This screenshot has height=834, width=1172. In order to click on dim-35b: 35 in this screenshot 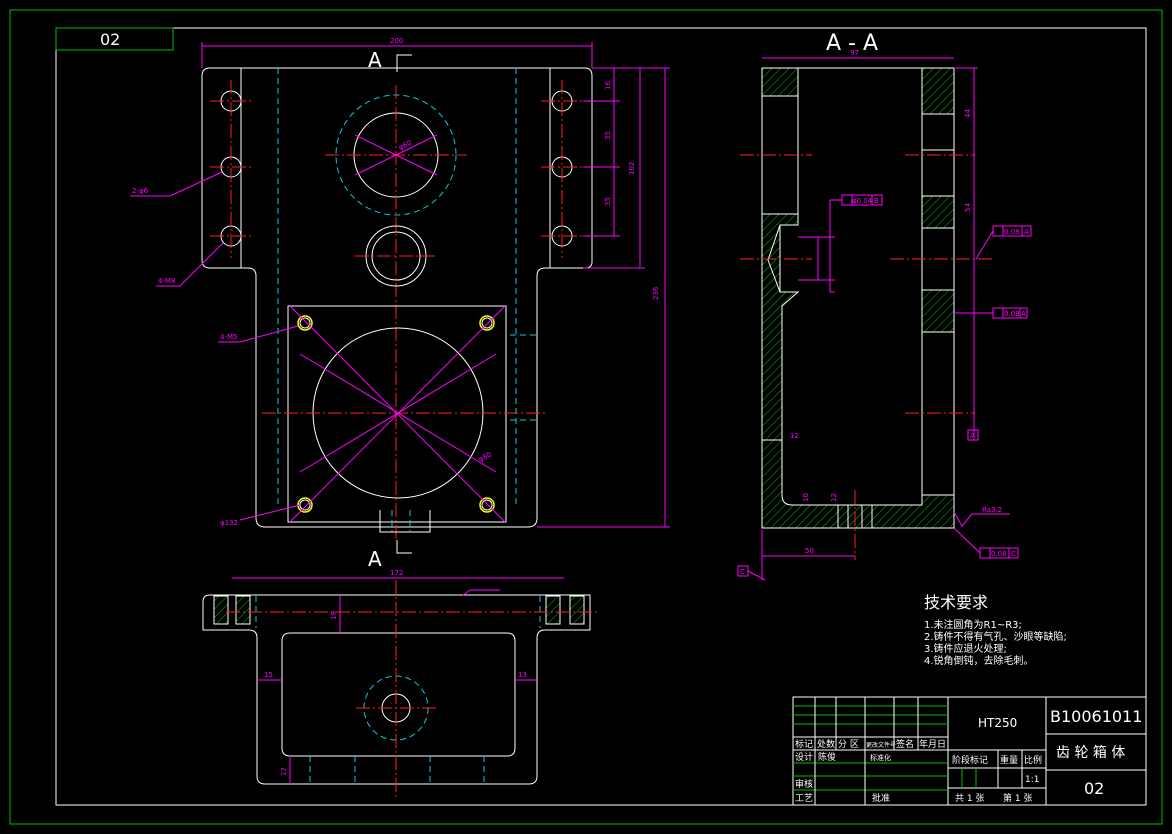, I will do `click(608, 201)`.